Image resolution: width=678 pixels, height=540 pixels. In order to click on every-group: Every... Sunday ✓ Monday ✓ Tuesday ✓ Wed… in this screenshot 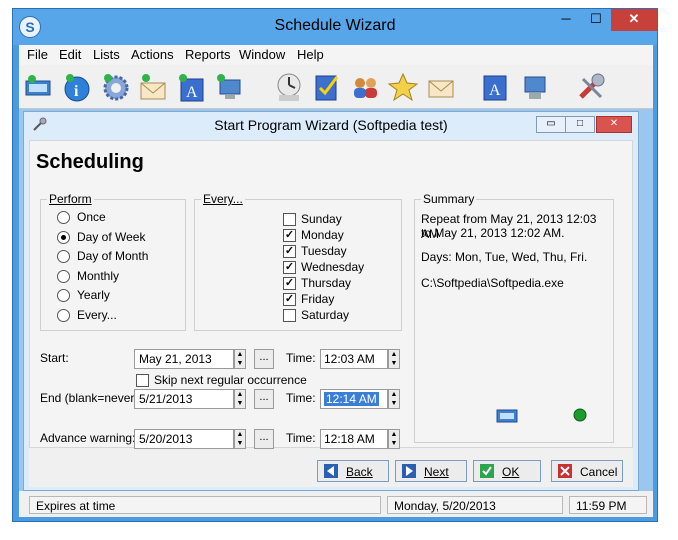, I will do `click(298, 261)`.